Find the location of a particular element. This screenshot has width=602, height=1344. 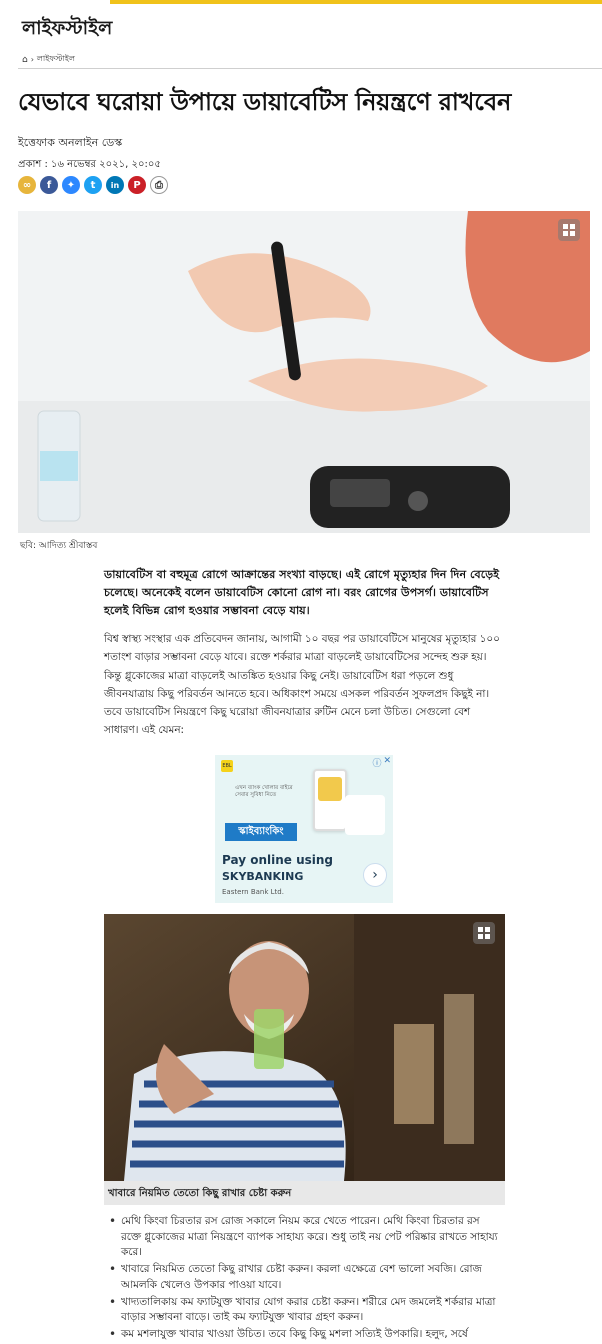

share-bar: ∞ f ✦ t in P ⎙ is located at coordinates (93, 185).